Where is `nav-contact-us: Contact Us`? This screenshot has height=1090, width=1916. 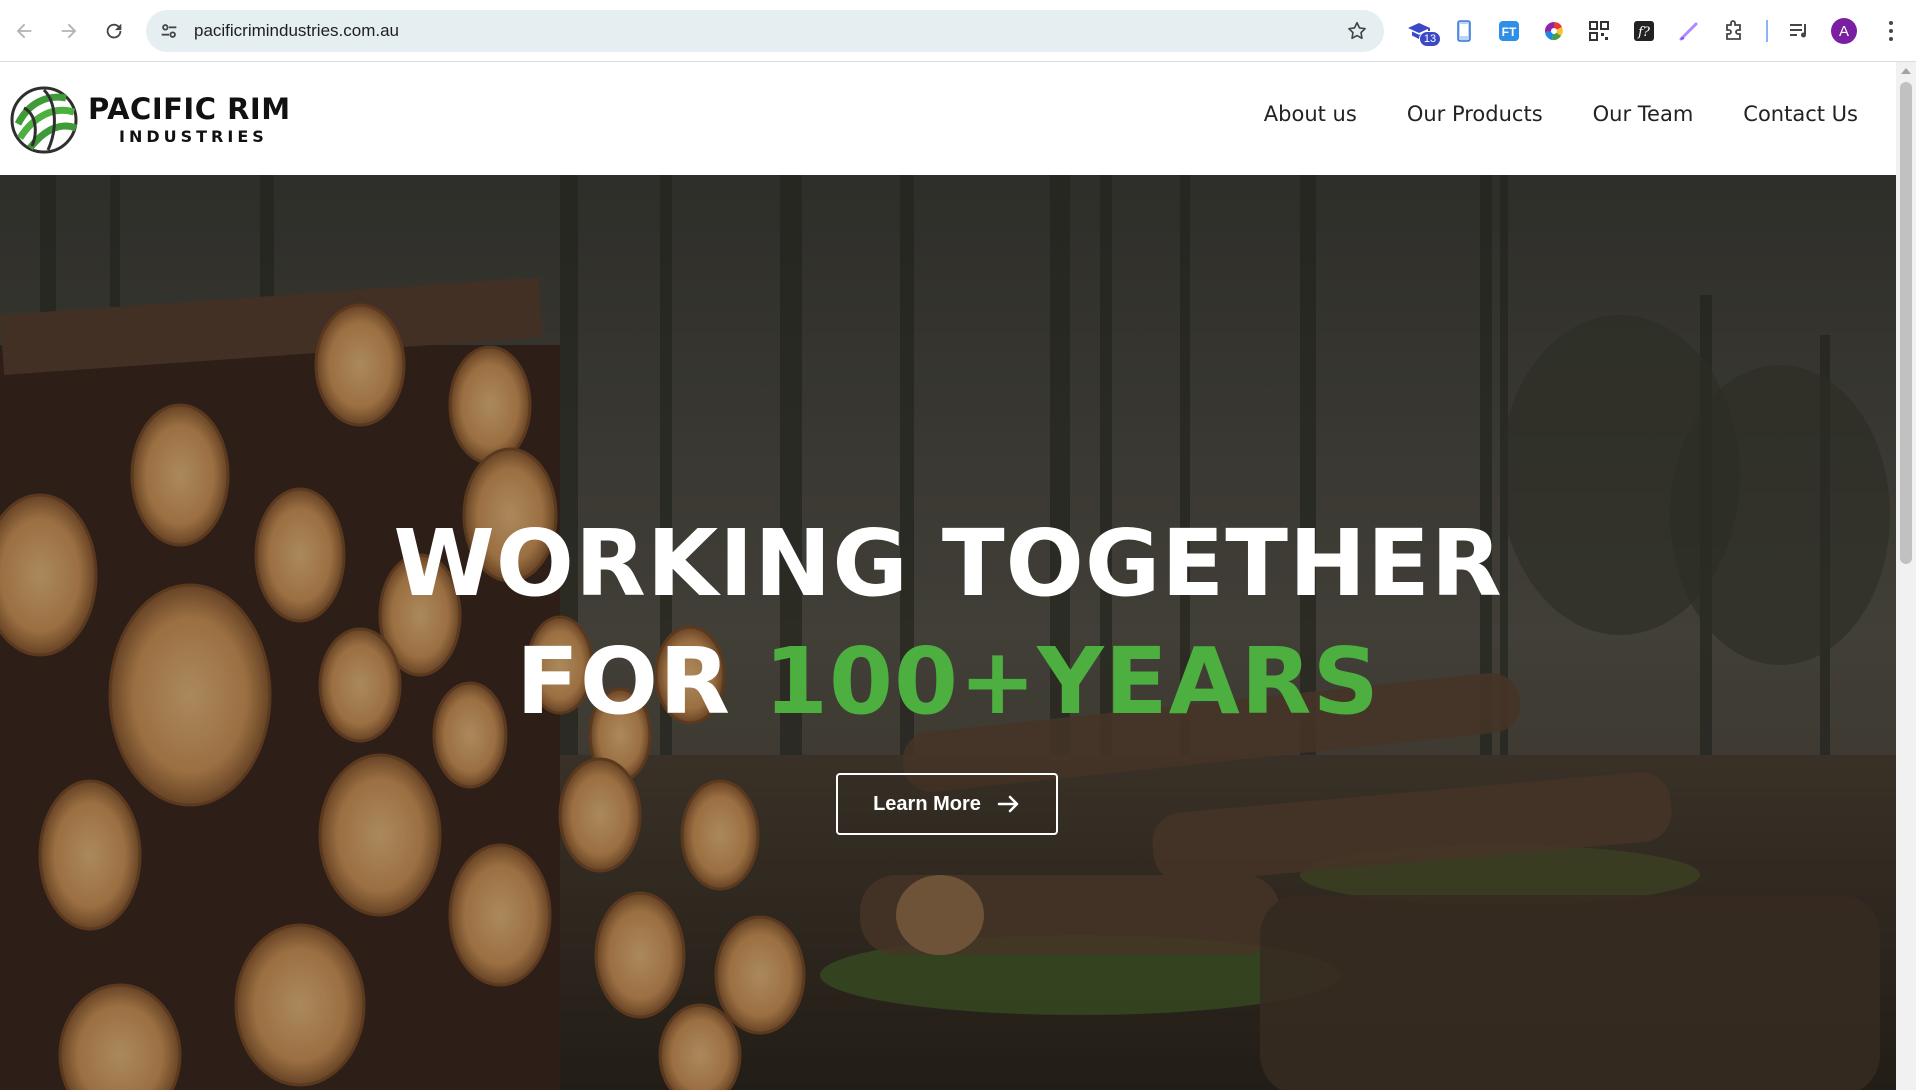 nav-contact-us: Contact Us is located at coordinates (1800, 114).